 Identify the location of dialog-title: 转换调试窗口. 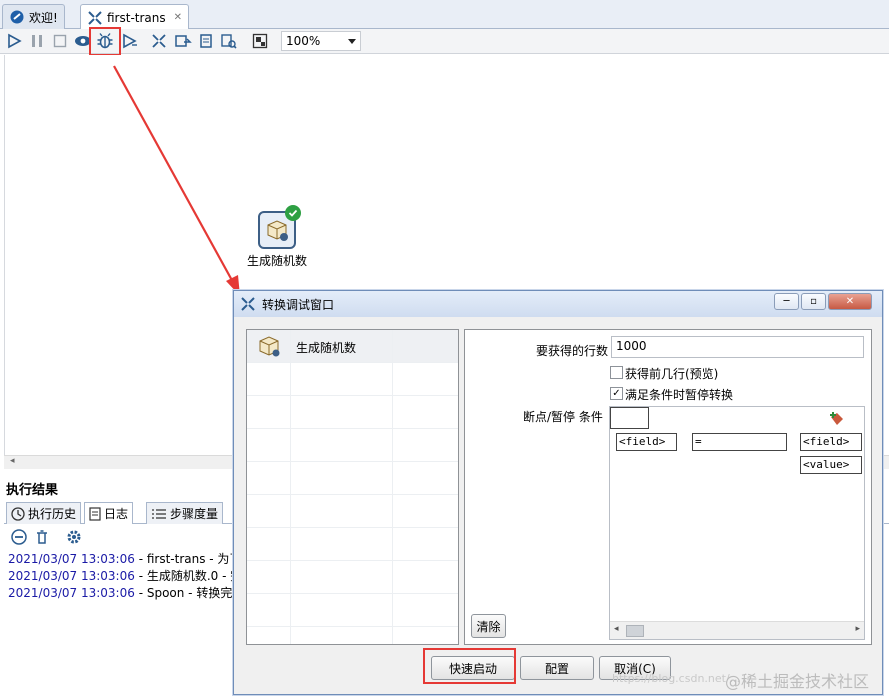
(298, 304).